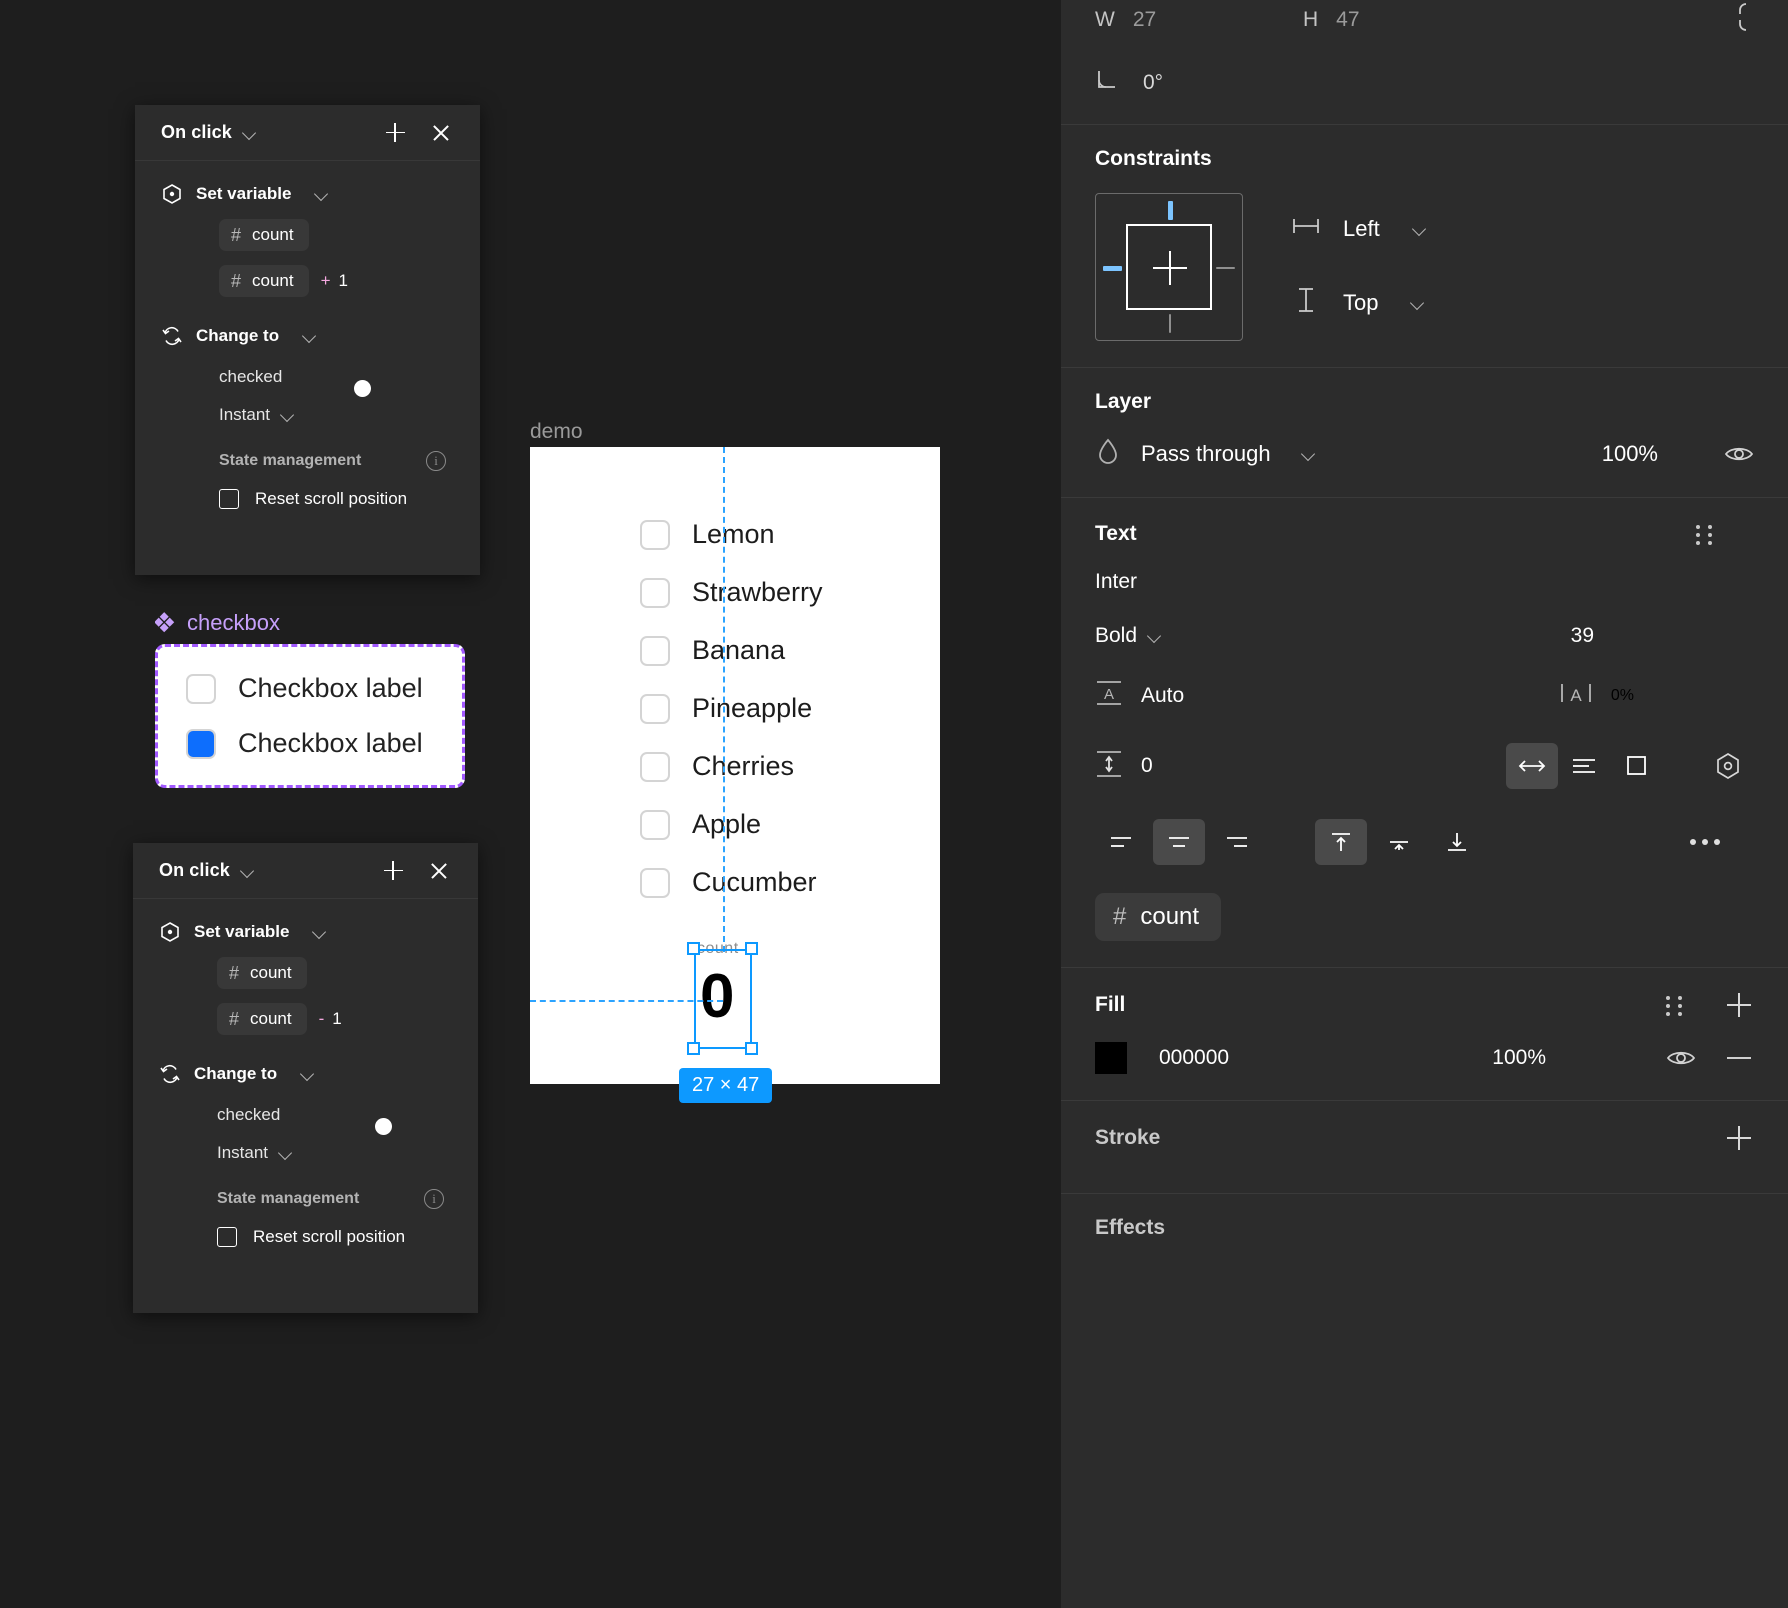 Image resolution: width=1788 pixels, height=1608 pixels. I want to click on checkbox-row-unchecked: Checkbox label, so click(310, 688).